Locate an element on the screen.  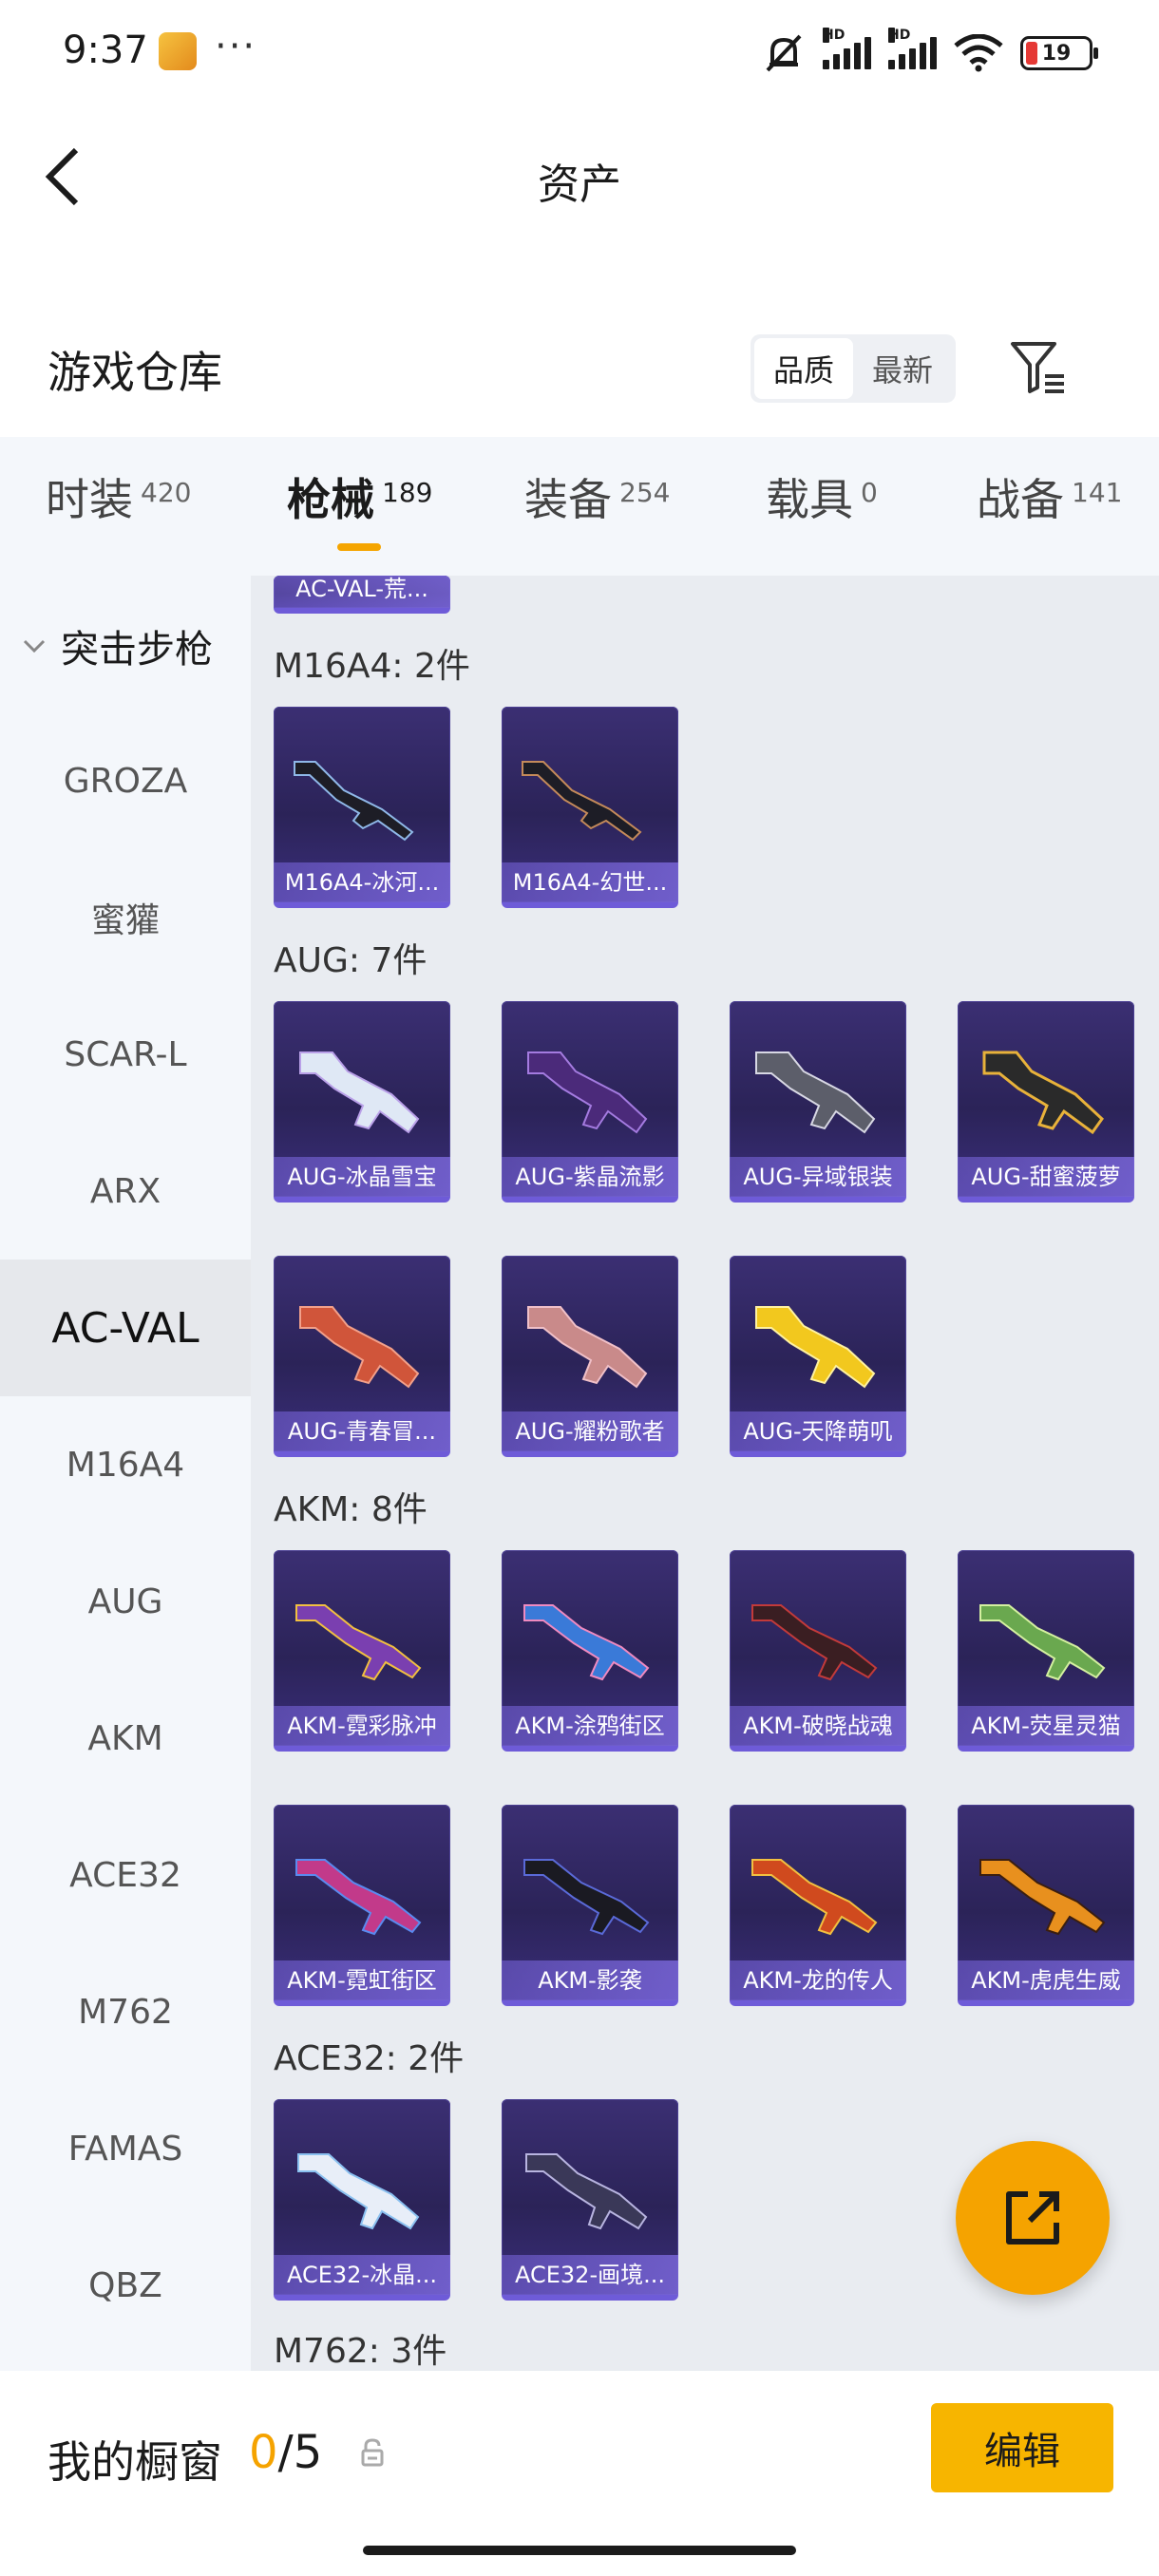
tab-label: 战备 is located at coordinates (1020, 499).